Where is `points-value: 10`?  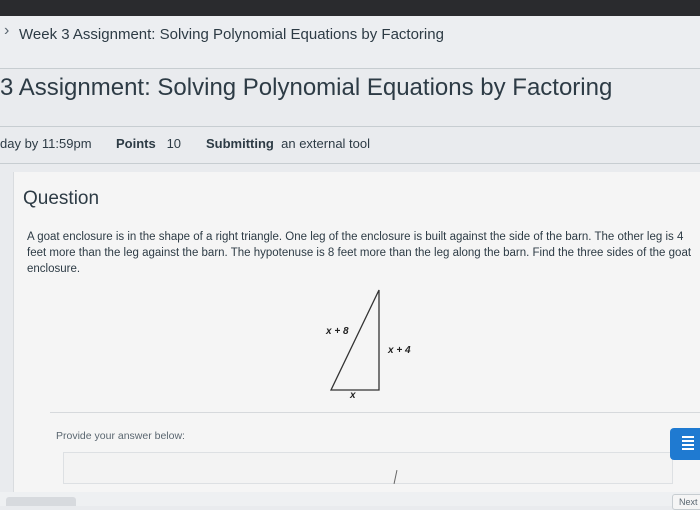
points-value: 10 is located at coordinates (174, 143).